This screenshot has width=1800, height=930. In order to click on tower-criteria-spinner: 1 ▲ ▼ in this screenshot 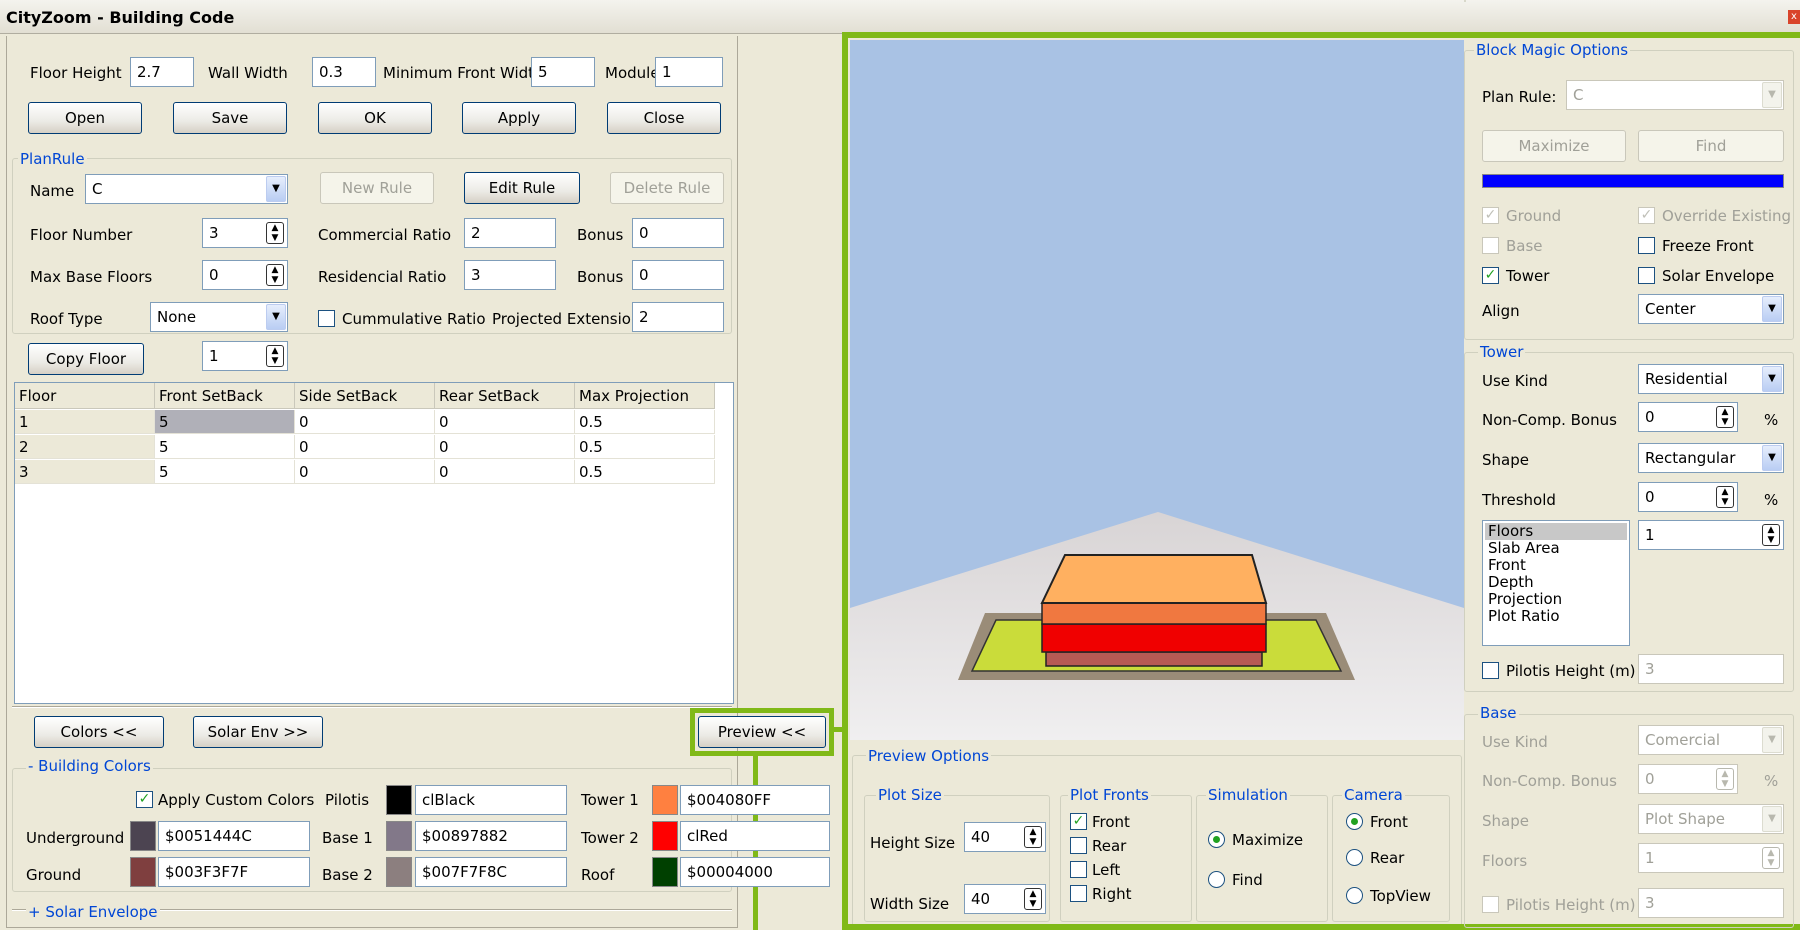, I will do `click(1711, 535)`.